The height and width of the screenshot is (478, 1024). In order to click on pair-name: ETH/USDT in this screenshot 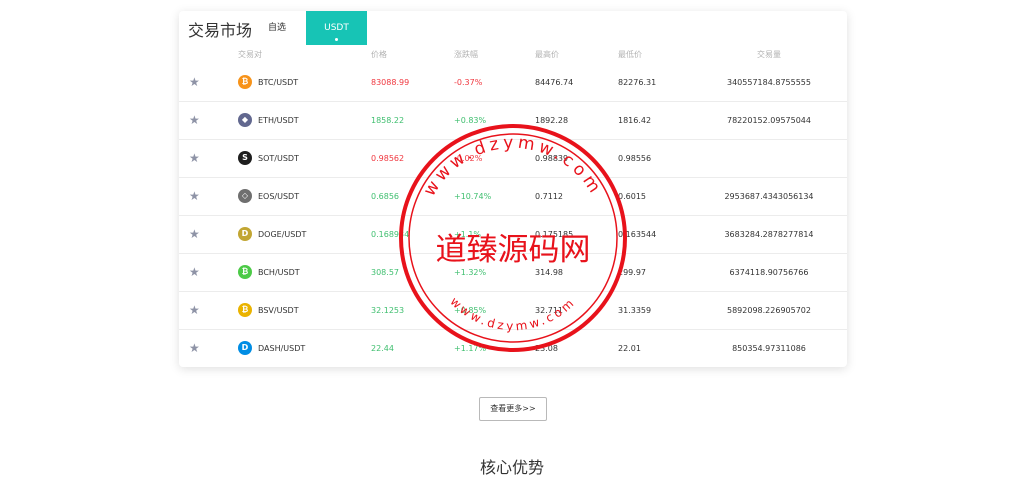, I will do `click(278, 120)`.